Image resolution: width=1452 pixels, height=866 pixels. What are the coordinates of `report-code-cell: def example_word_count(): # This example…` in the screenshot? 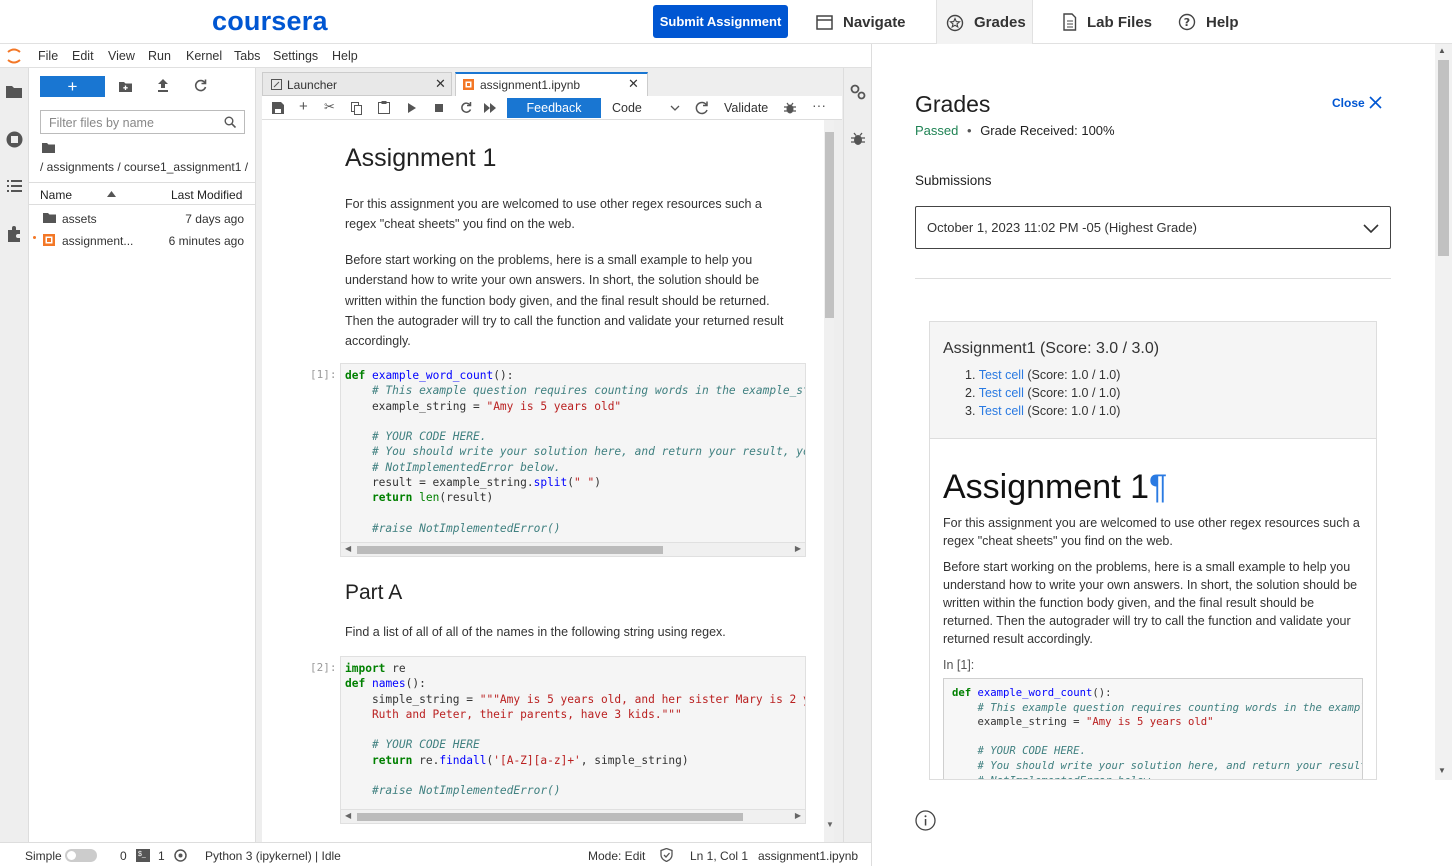 It's located at (1153, 728).